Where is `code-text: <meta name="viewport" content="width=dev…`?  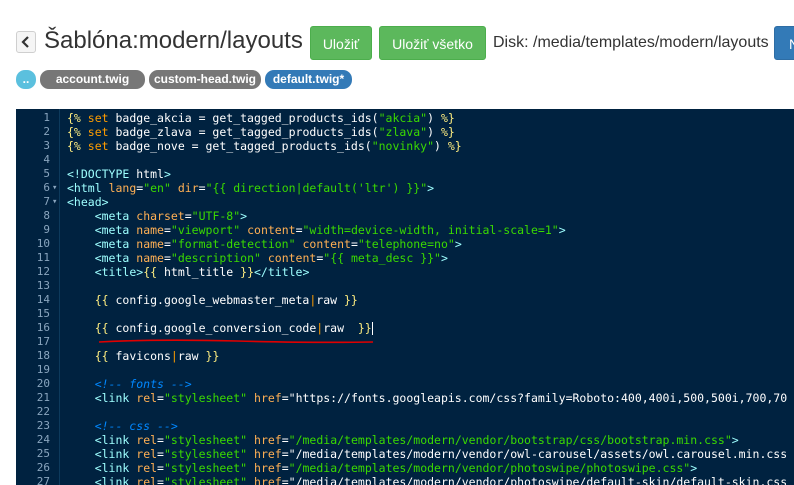
code-text: <meta name="viewport" content="width=dev… is located at coordinates (330, 230).